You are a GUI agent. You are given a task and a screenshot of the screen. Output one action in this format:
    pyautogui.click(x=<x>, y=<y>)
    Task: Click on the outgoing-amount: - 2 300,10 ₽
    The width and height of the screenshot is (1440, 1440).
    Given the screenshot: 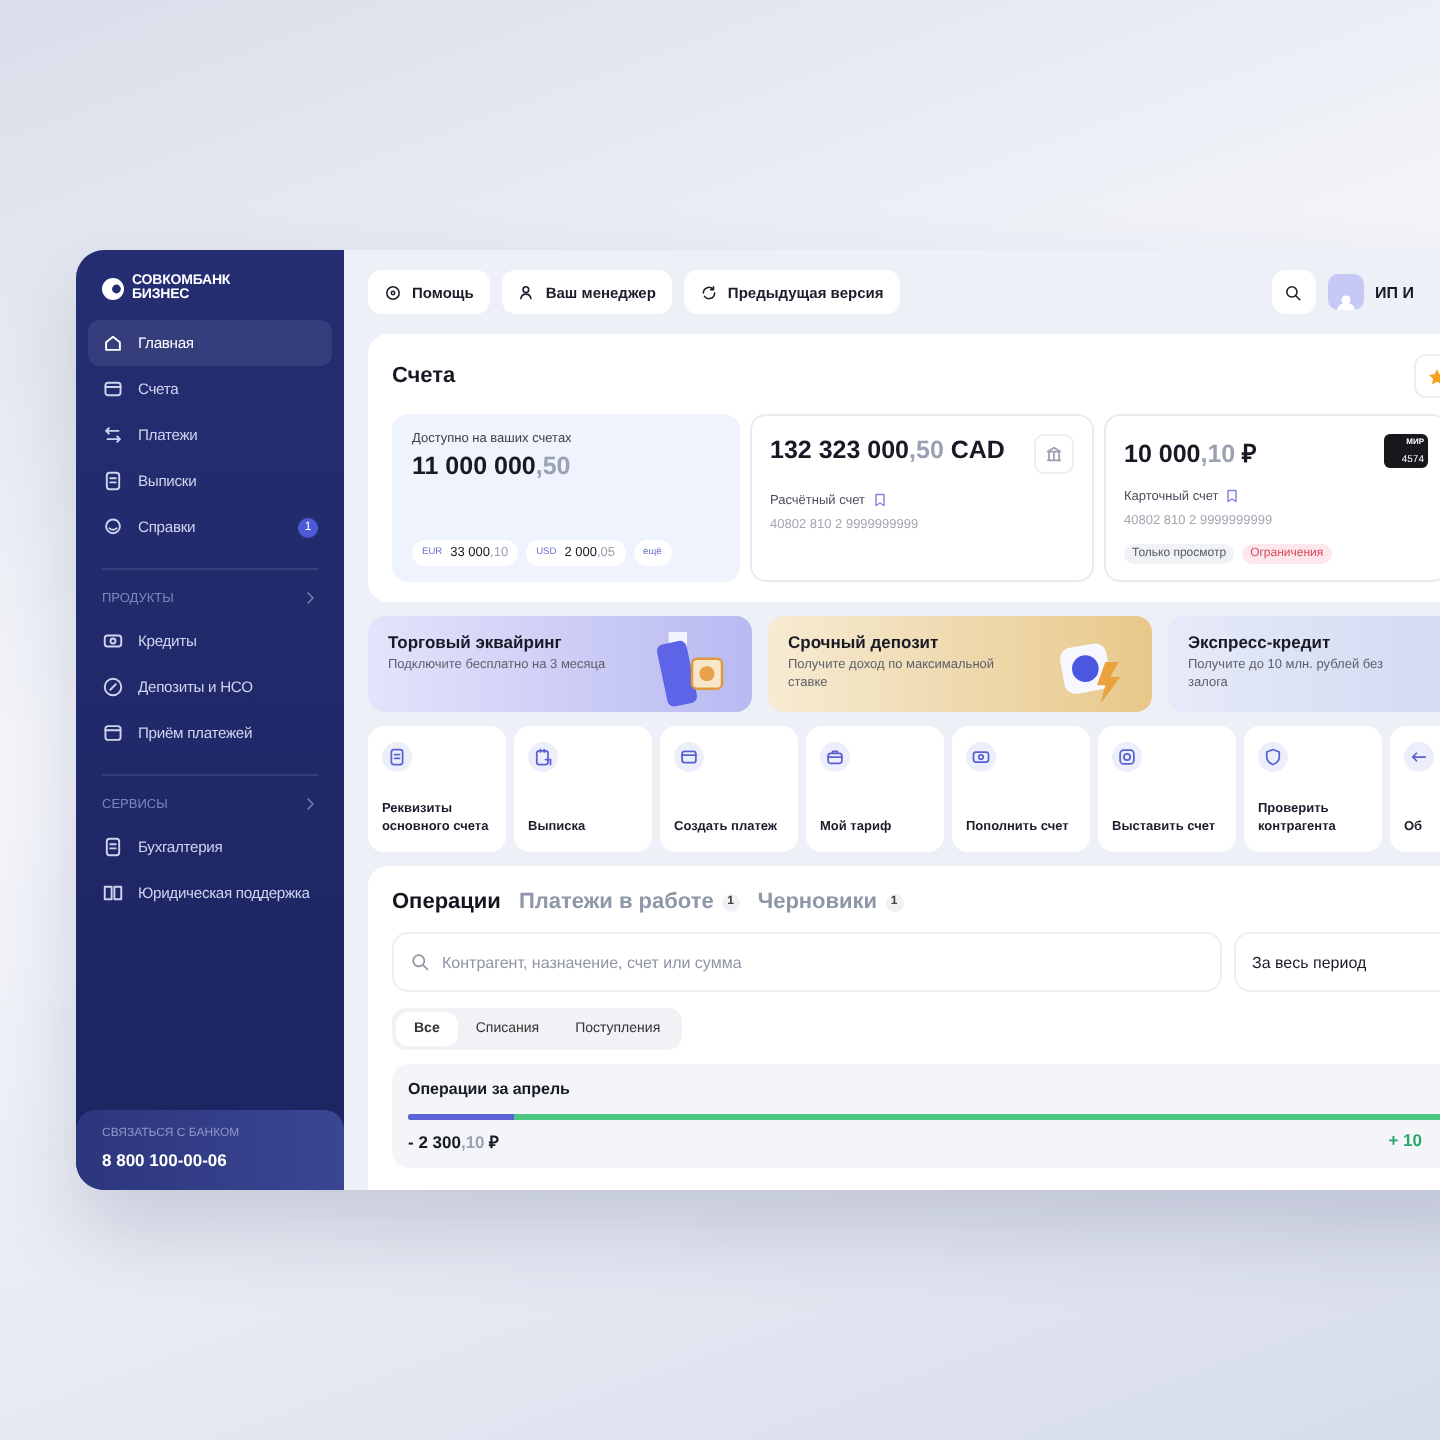 What is the action you would take?
    pyautogui.click(x=454, y=1141)
    